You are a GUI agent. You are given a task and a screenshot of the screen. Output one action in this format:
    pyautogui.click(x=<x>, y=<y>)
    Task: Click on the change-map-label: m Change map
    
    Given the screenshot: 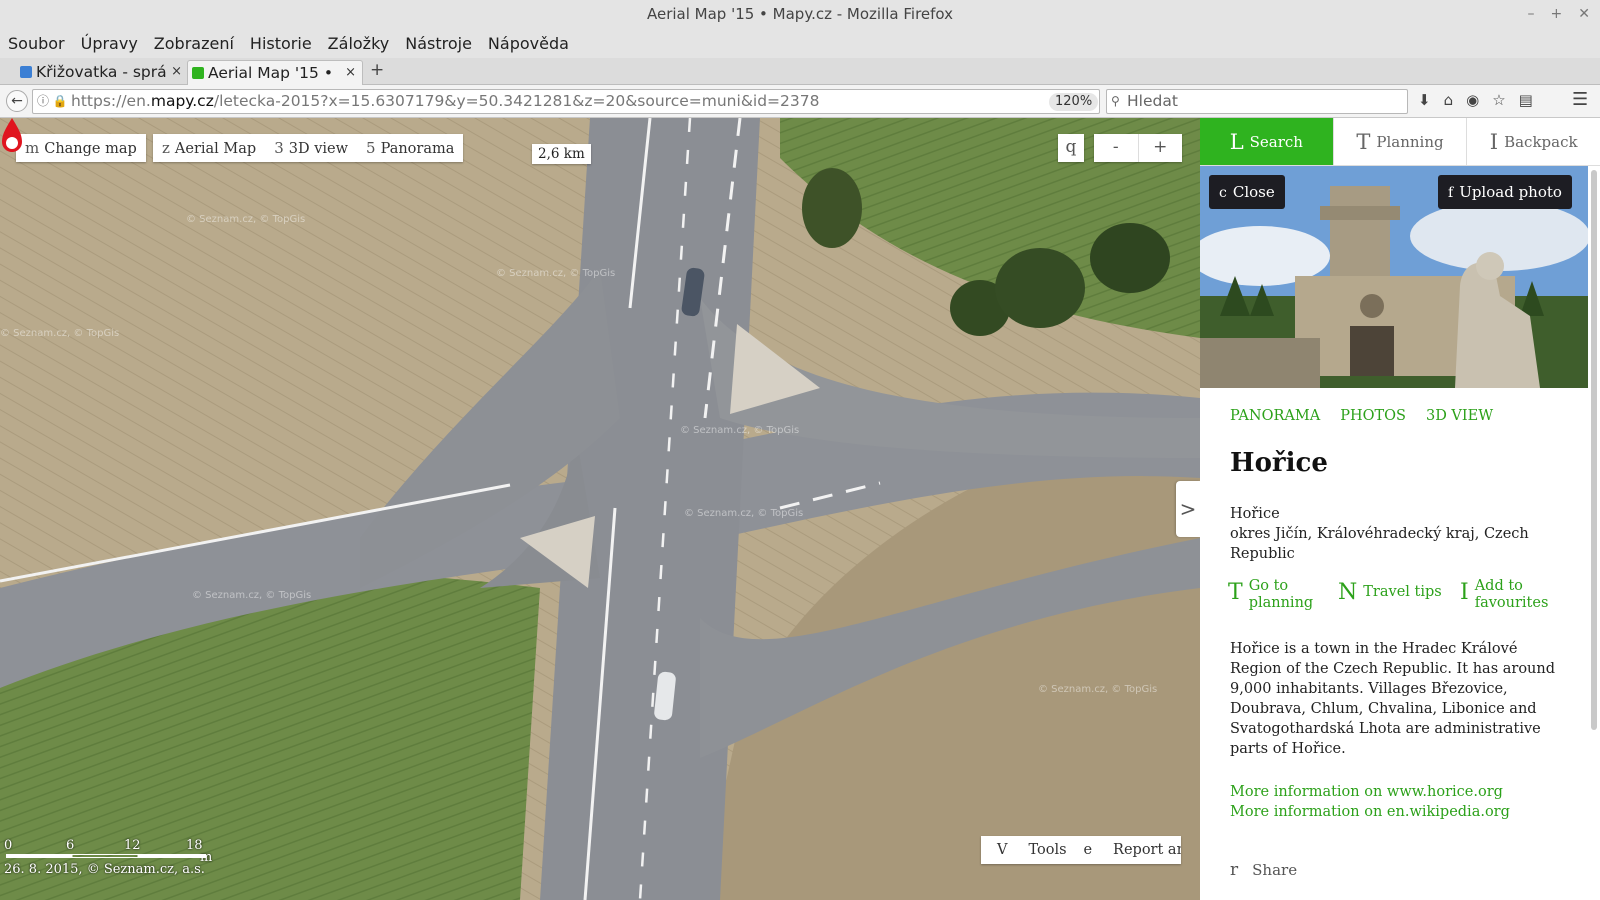 What is the action you would take?
    pyautogui.click(x=81, y=148)
    